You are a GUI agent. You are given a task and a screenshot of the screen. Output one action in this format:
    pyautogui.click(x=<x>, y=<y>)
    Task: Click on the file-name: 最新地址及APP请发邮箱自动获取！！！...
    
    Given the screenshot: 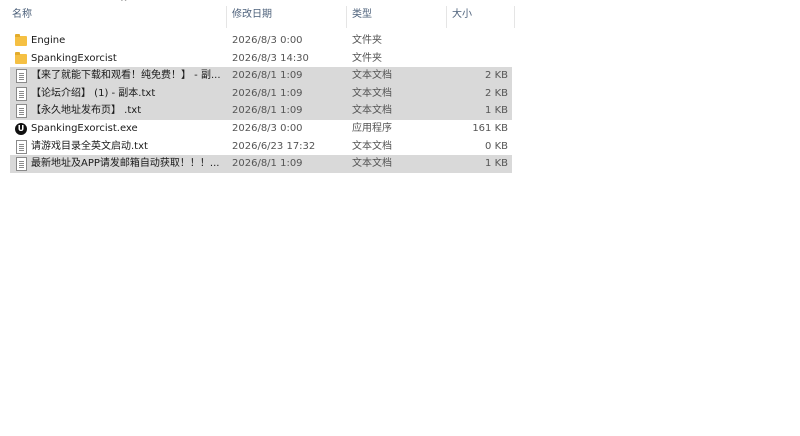 What is the action you would take?
    pyautogui.click(x=125, y=164)
    